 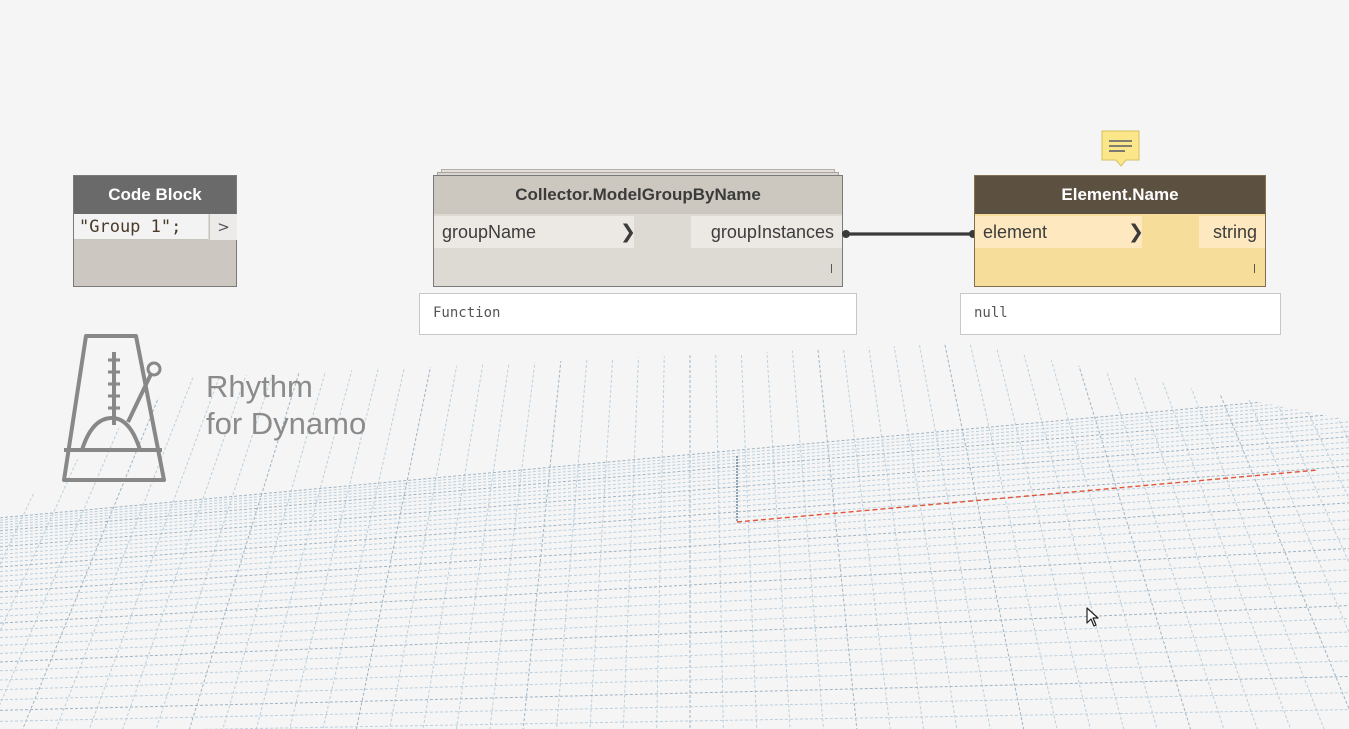 I want to click on collector-port-row: groupName ❯ groupInstances, so click(x=638, y=232).